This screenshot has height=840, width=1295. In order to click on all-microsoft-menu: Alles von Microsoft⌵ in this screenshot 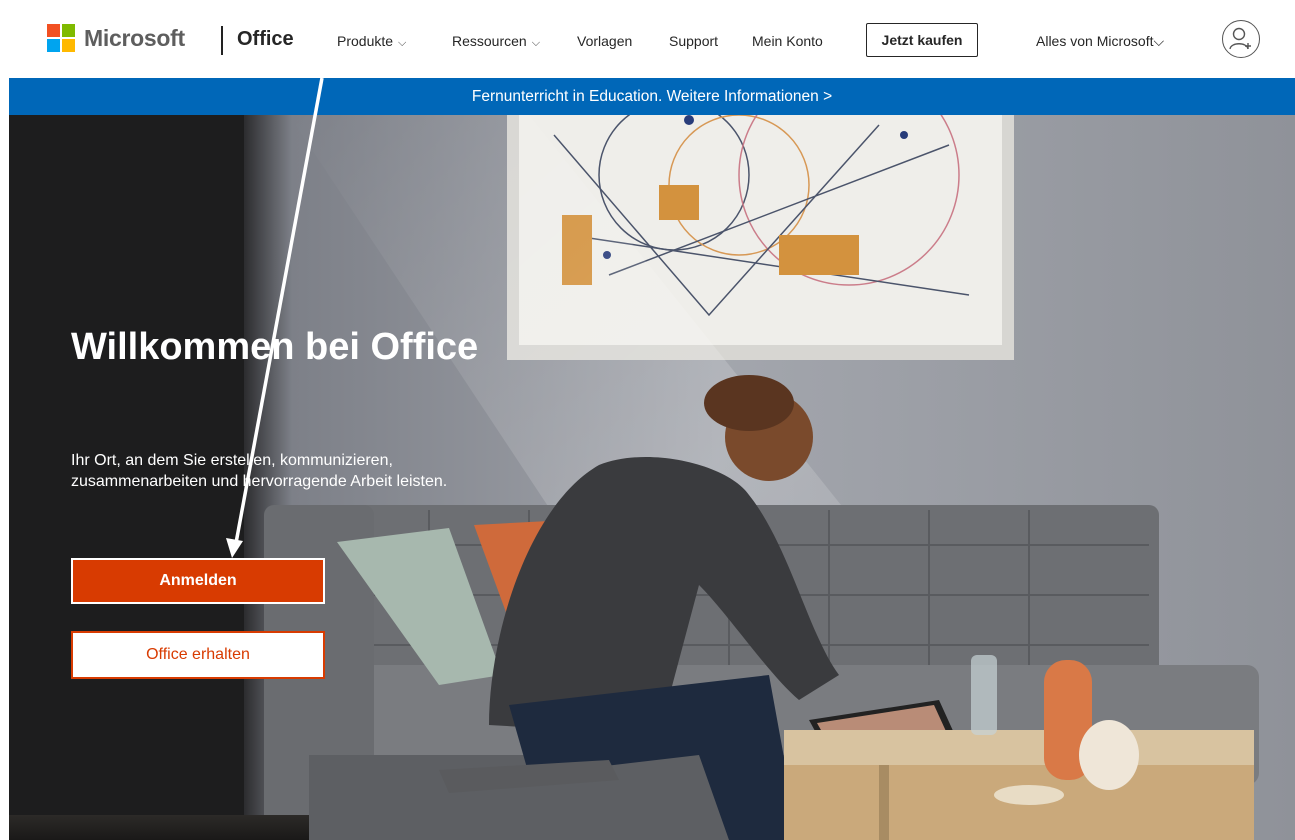, I will do `click(1100, 41)`.